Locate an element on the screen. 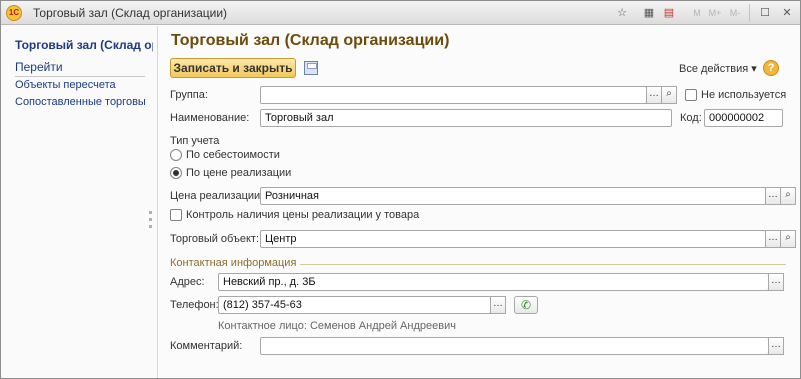 Image resolution: width=801 pixels, height=379 pixels. help-icon: ? is located at coordinates (771, 68).